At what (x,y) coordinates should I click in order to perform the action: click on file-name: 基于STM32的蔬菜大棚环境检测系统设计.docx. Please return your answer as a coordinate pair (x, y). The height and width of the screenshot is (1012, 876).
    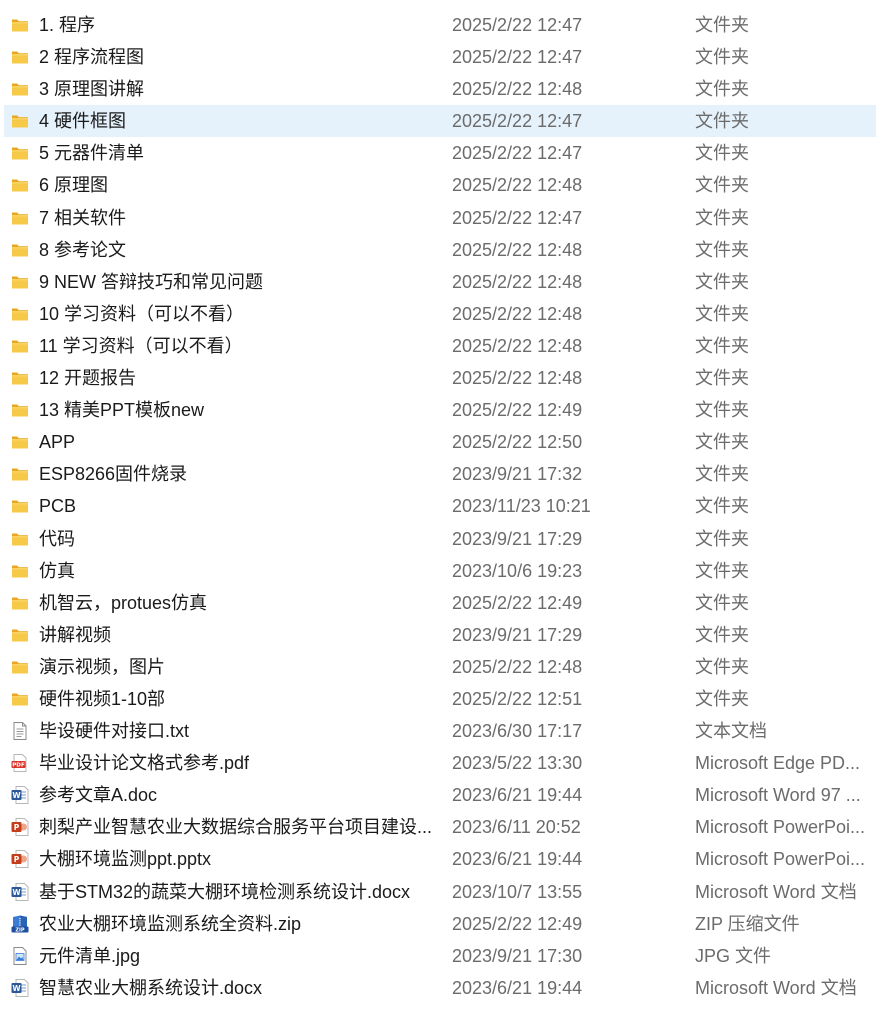
    Looking at the image, I should click on (225, 891).